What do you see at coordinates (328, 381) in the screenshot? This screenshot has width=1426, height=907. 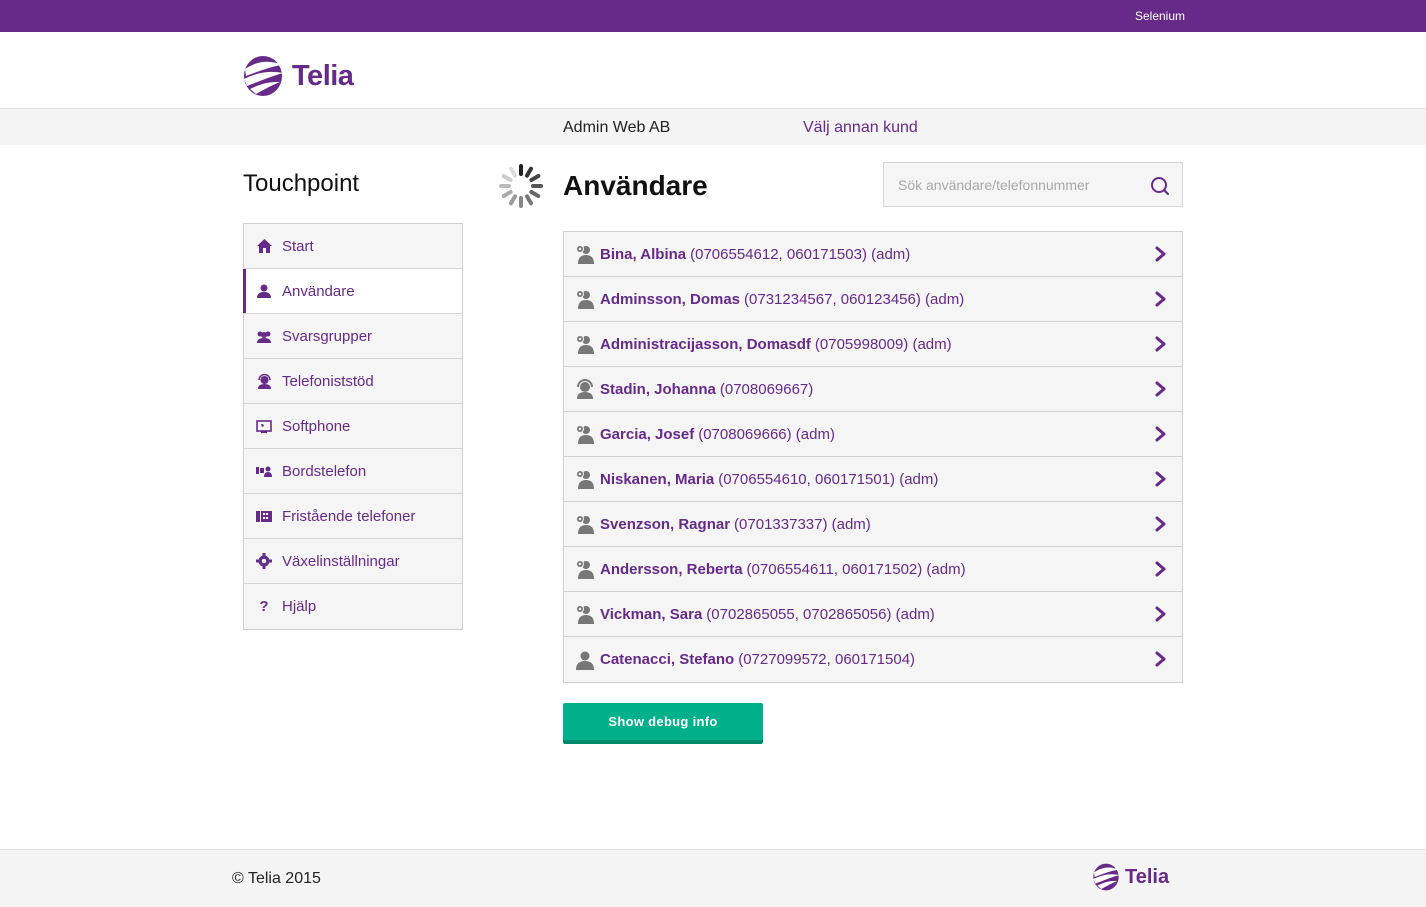 I see `sidebar-item-label: Telefoniststöd` at bounding box center [328, 381].